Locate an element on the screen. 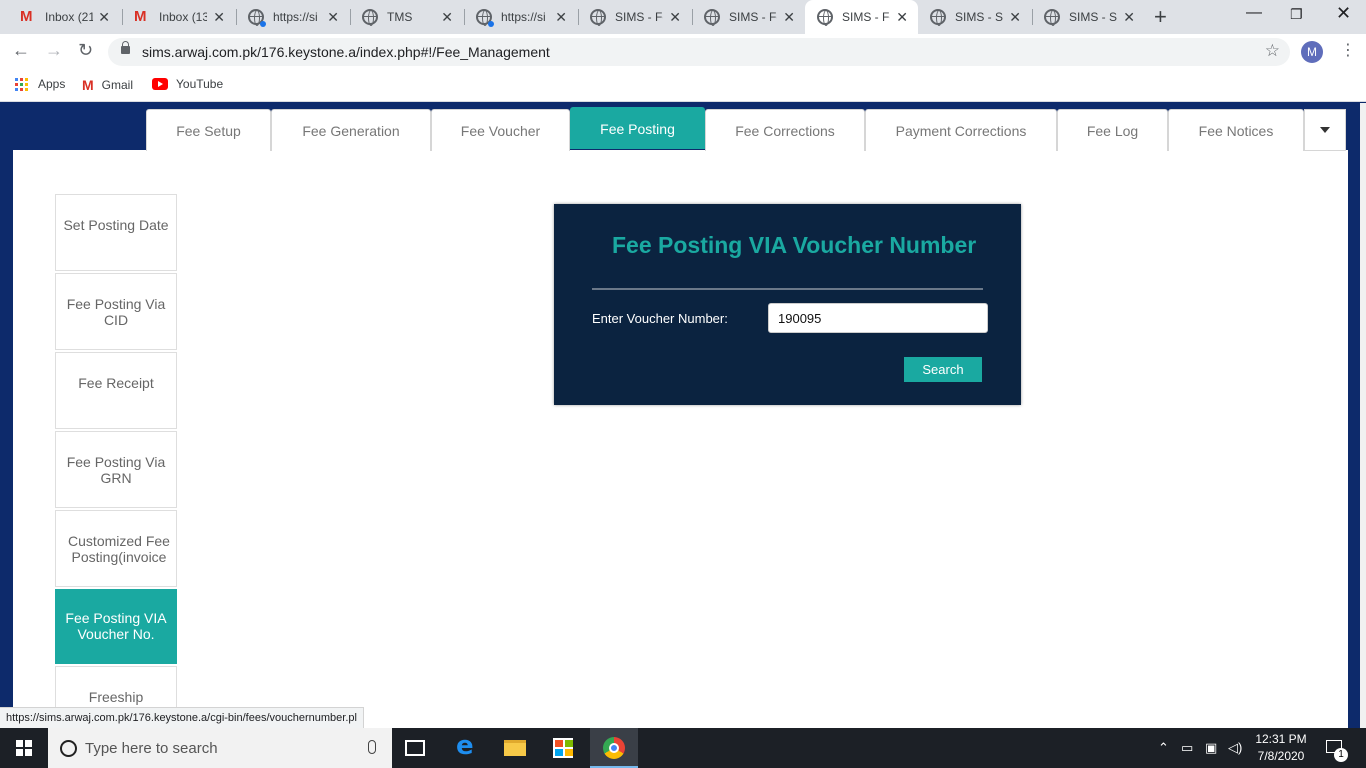 The image size is (1366, 768). tab-fee-generation: Fee Generation is located at coordinates (351, 130).